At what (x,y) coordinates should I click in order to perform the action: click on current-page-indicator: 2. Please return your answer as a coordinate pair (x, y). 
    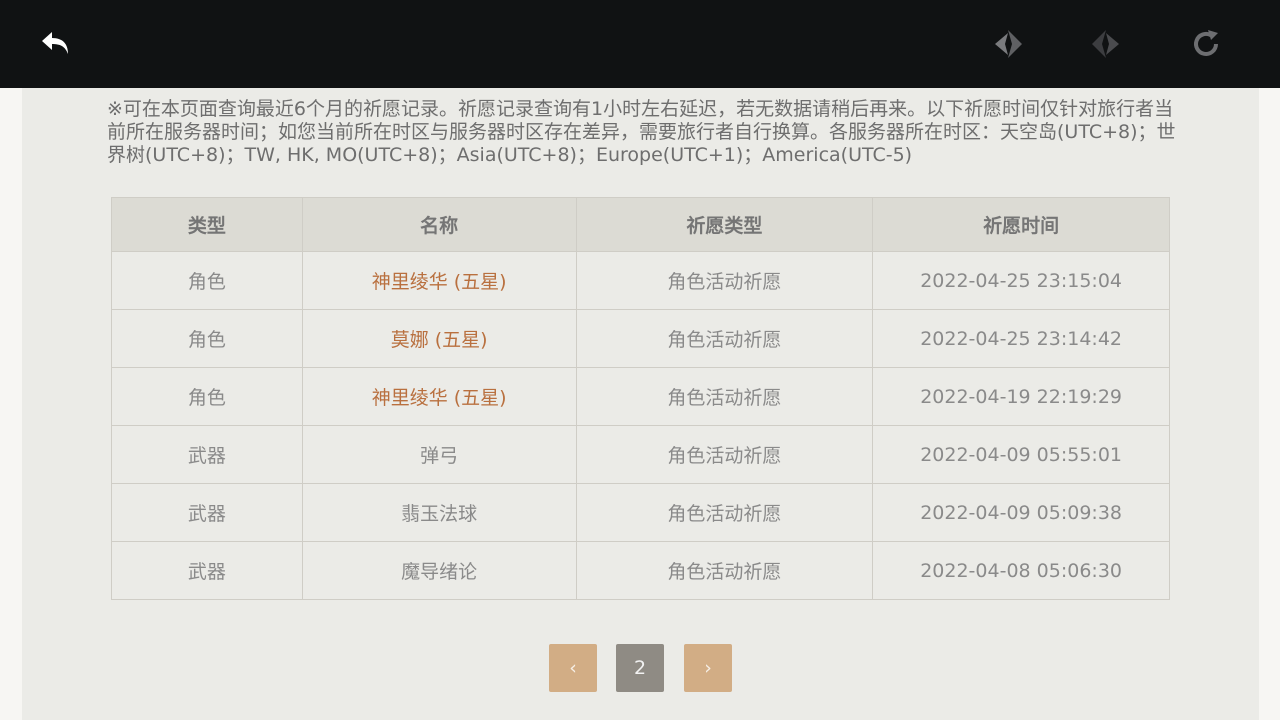
    Looking at the image, I should click on (640, 668).